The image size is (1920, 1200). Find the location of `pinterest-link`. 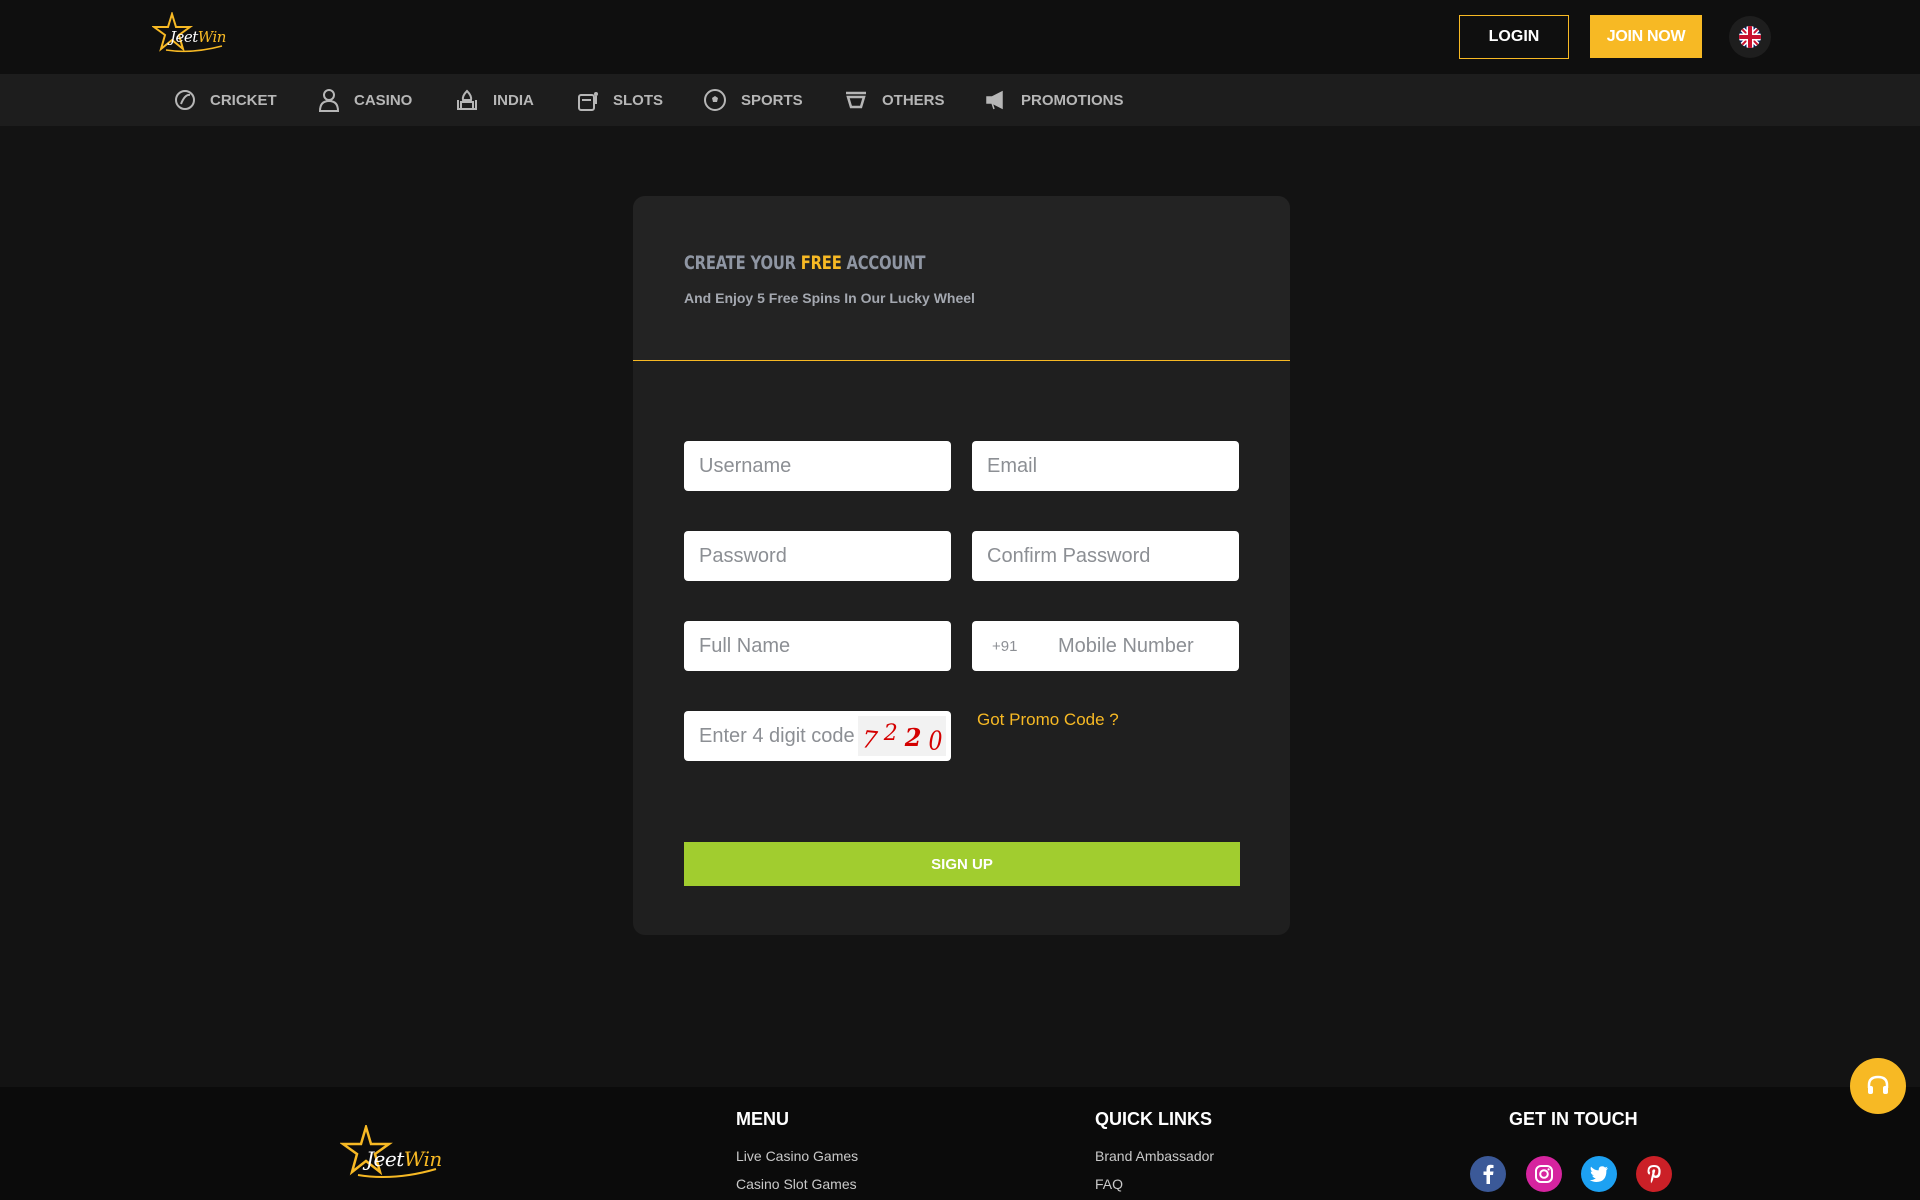

pinterest-link is located at coordinates (1654, 1174).